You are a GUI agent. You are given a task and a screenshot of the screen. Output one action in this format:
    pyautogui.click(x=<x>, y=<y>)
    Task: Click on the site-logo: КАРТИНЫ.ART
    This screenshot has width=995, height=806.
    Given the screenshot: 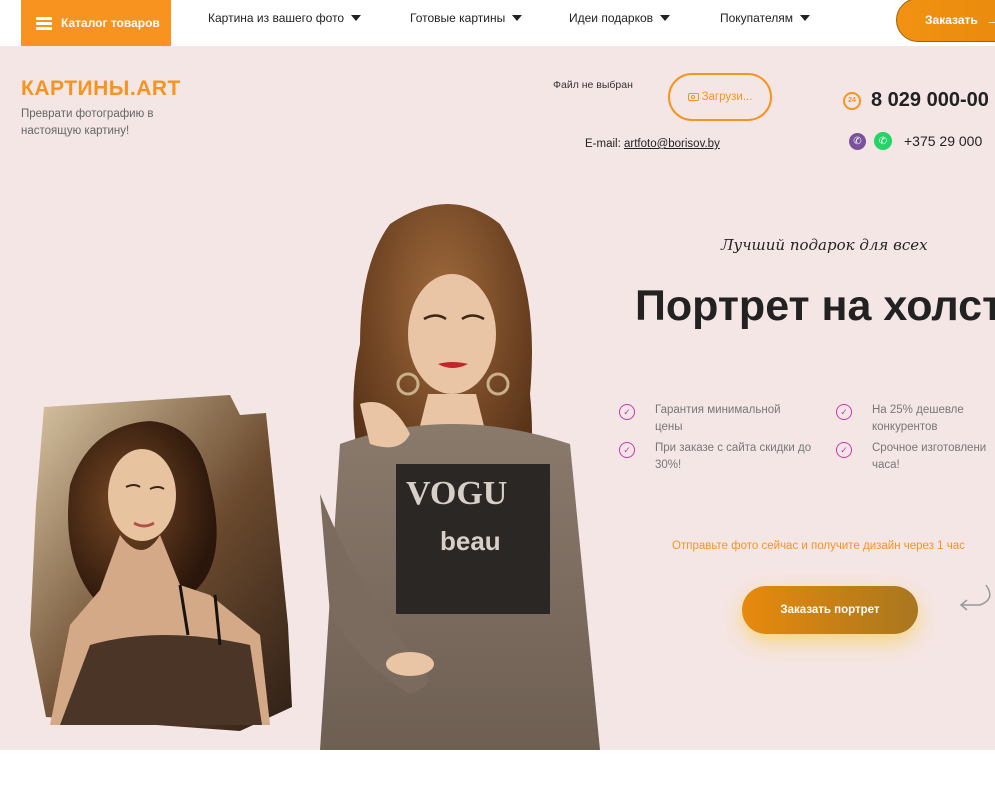 What is the action you would take?
    pyautogui.click(x=101, y=89)
    